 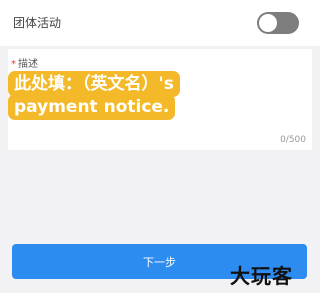 What do you see at coordinates (37, 23) in the screenshot?
I see `group-activity-label: 团体活动` at bounding box center [37, 23].